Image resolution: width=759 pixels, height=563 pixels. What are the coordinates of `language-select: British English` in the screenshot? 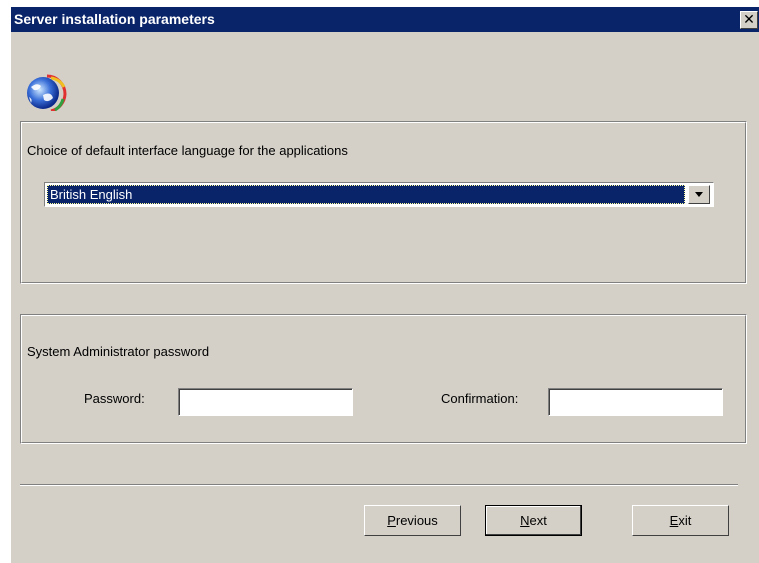 It's located at (379, 194).